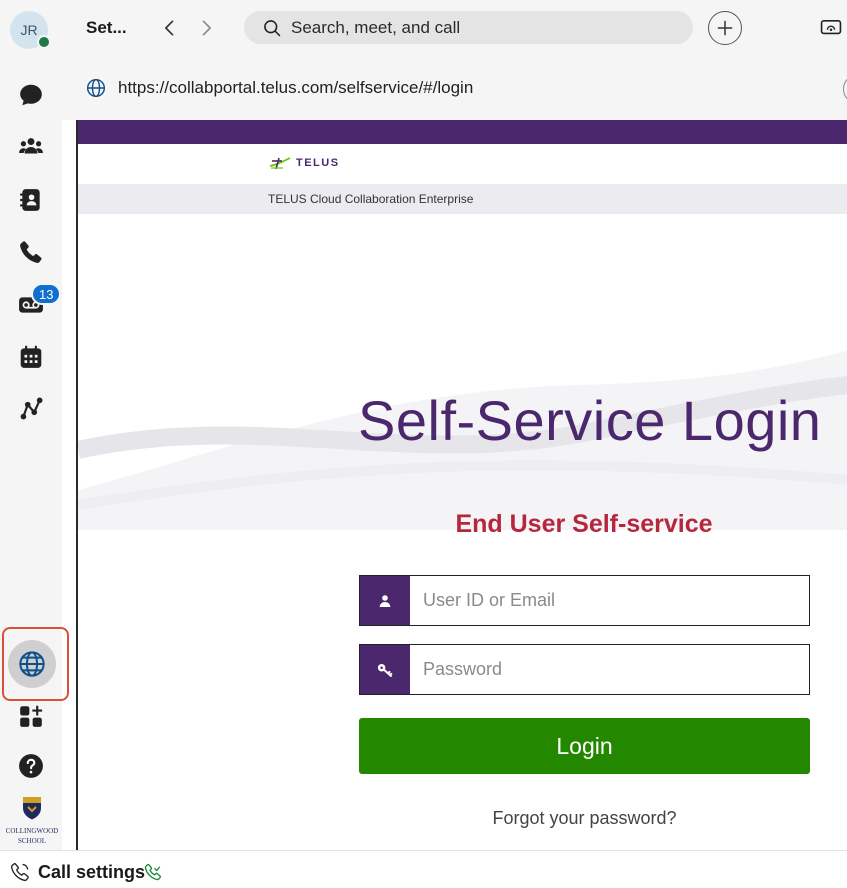 The image size is (847, 888). I want to click on apps-icon, so click(31, 716).